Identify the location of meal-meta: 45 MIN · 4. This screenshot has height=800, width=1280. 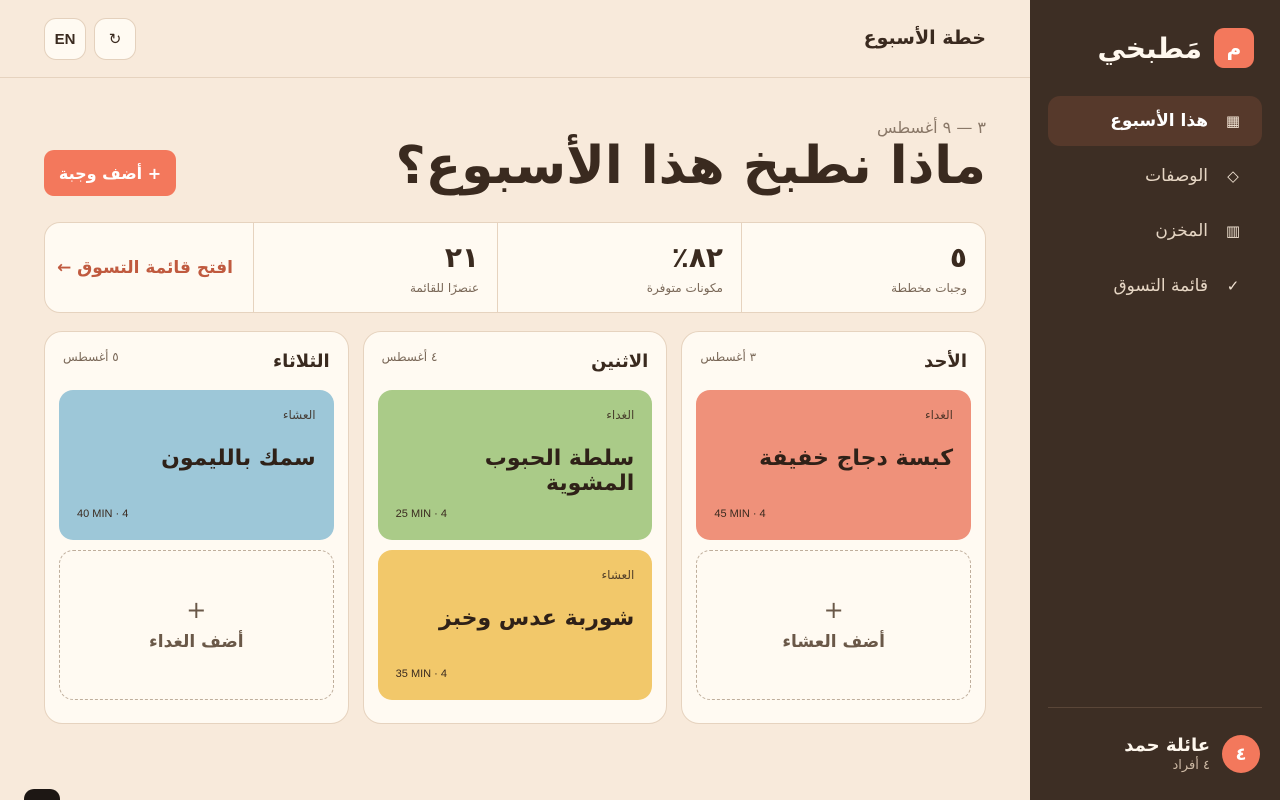
(740, 514).